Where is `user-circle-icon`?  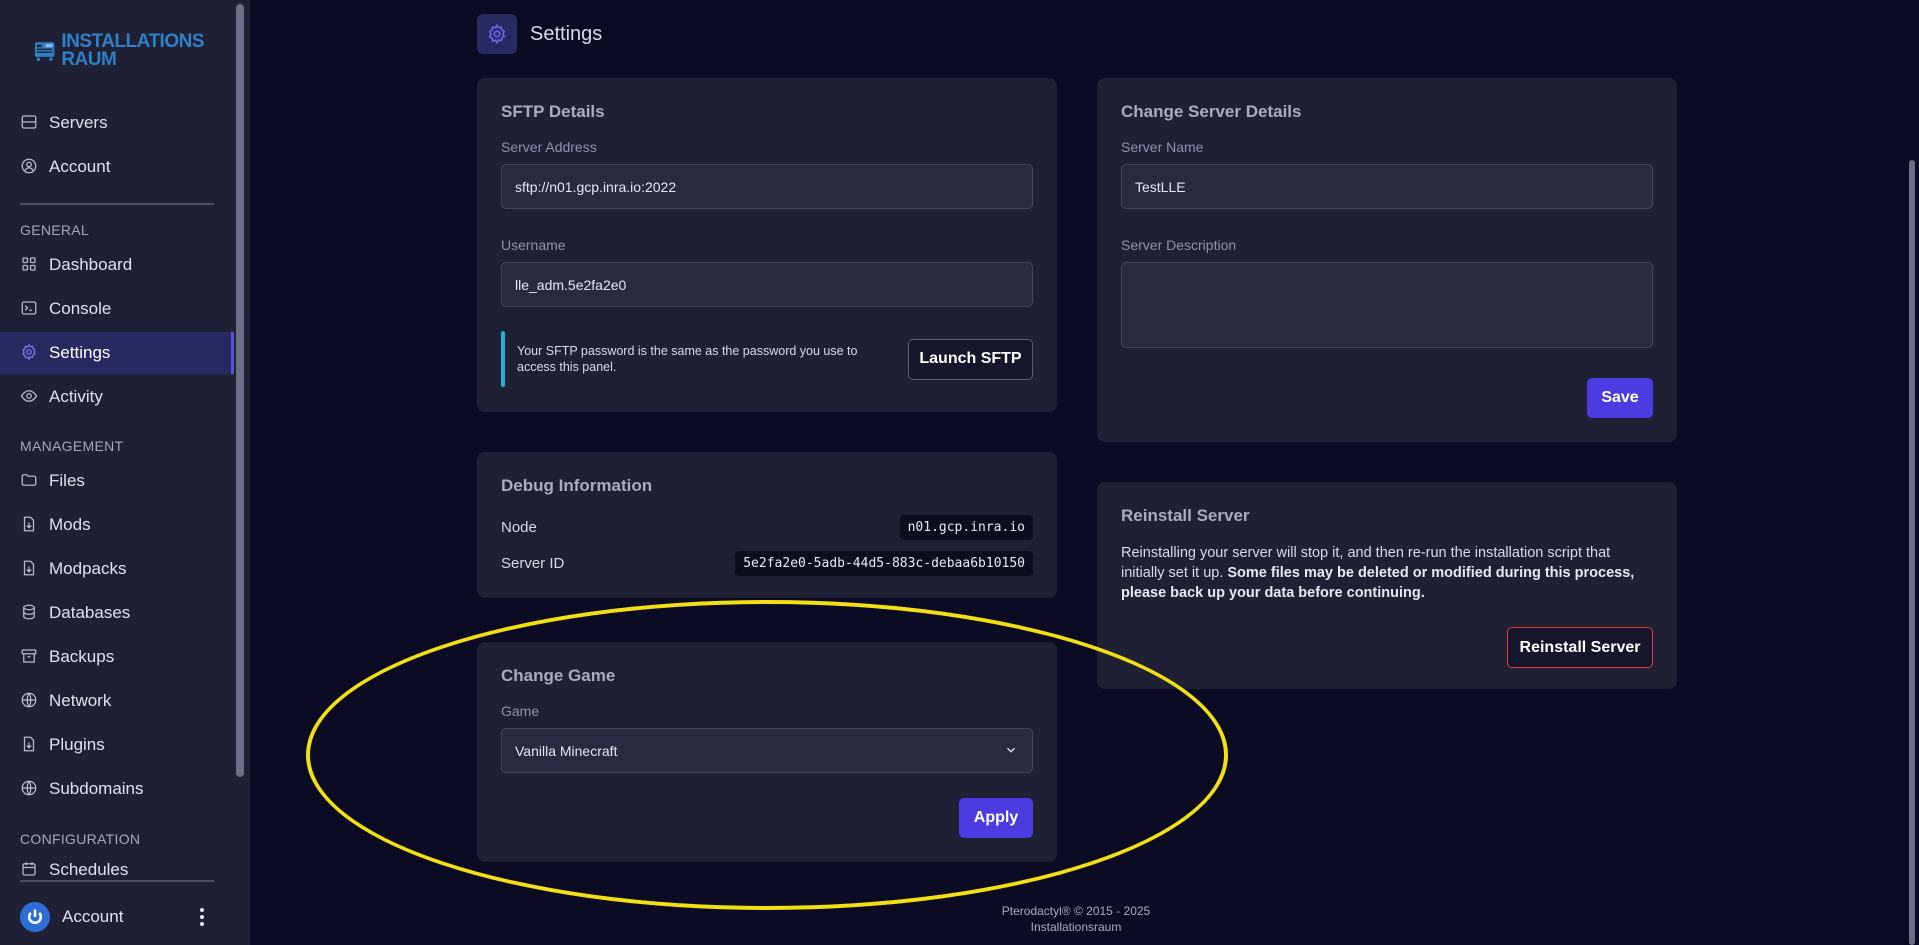
user-circle-icon is located at coordinates (30, 167).